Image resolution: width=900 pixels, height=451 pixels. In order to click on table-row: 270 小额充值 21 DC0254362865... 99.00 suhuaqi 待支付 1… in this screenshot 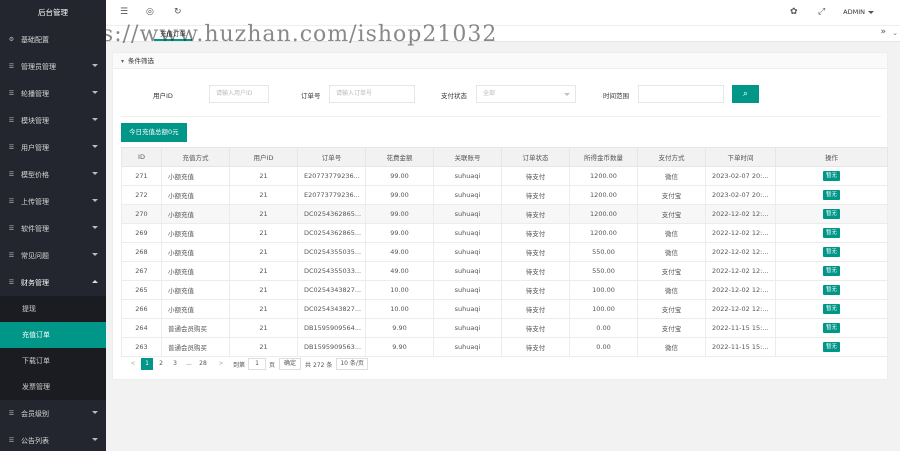, I will do `click(504, 214)`.